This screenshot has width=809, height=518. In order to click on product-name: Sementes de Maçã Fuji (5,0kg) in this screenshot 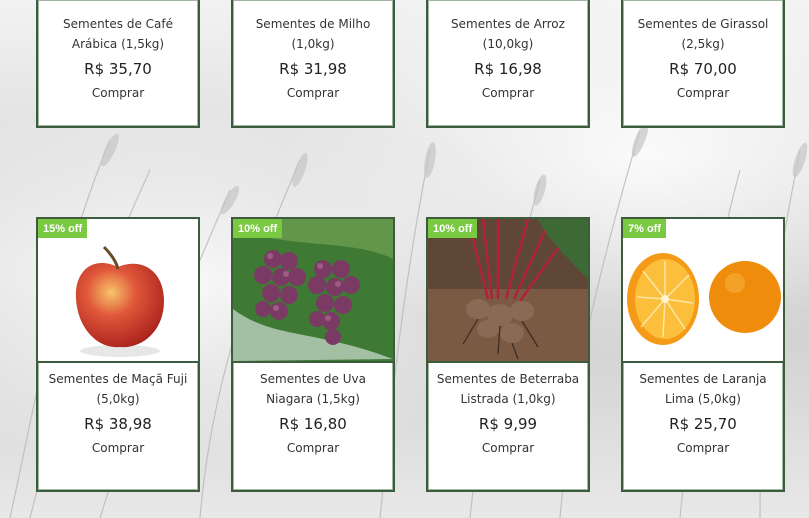, I will do `click(118, 389)`.